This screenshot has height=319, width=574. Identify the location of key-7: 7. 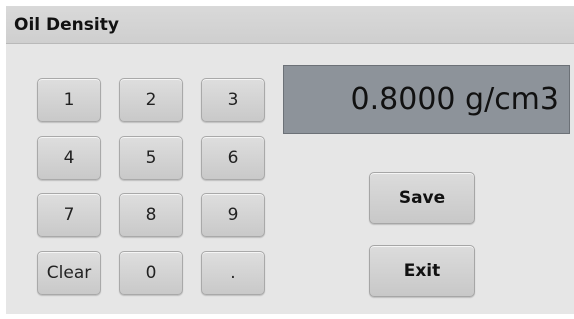
(69, 215).